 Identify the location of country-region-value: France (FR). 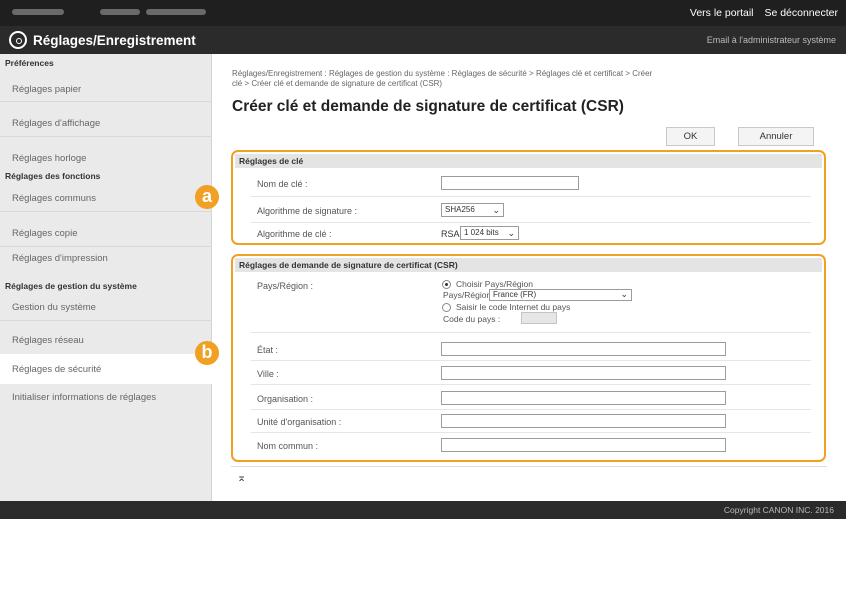
(515, 294).